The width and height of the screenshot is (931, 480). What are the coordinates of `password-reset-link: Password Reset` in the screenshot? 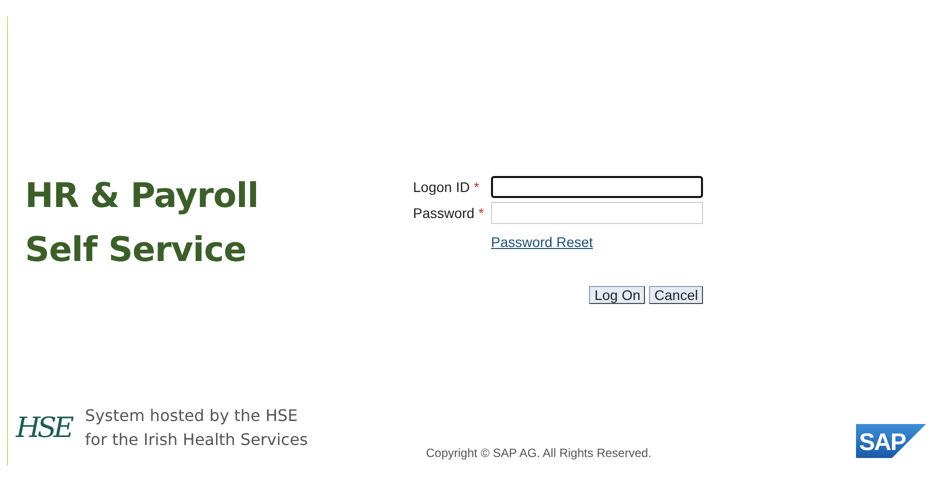 It's located at (542, 242).